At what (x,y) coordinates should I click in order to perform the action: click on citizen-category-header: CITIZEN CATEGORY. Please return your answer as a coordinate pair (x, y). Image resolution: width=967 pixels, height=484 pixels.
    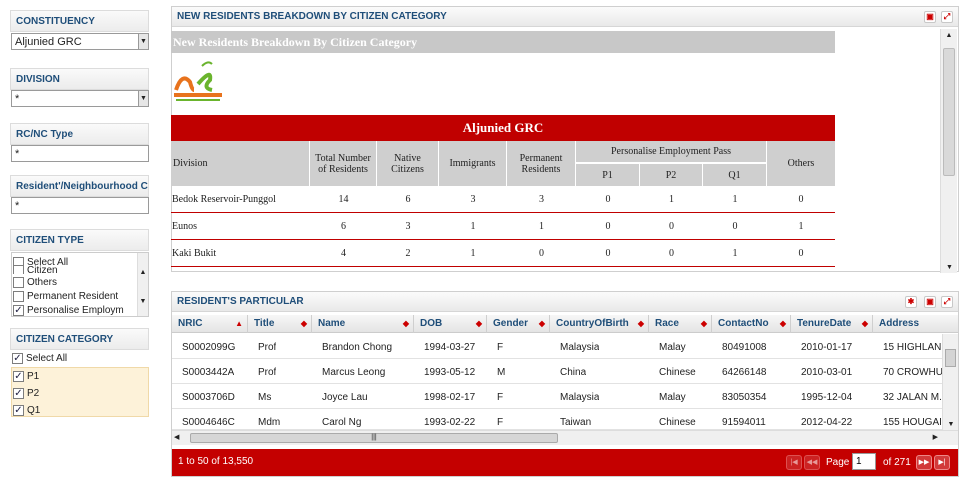
    Looking at the image, I should click on (79, 339).